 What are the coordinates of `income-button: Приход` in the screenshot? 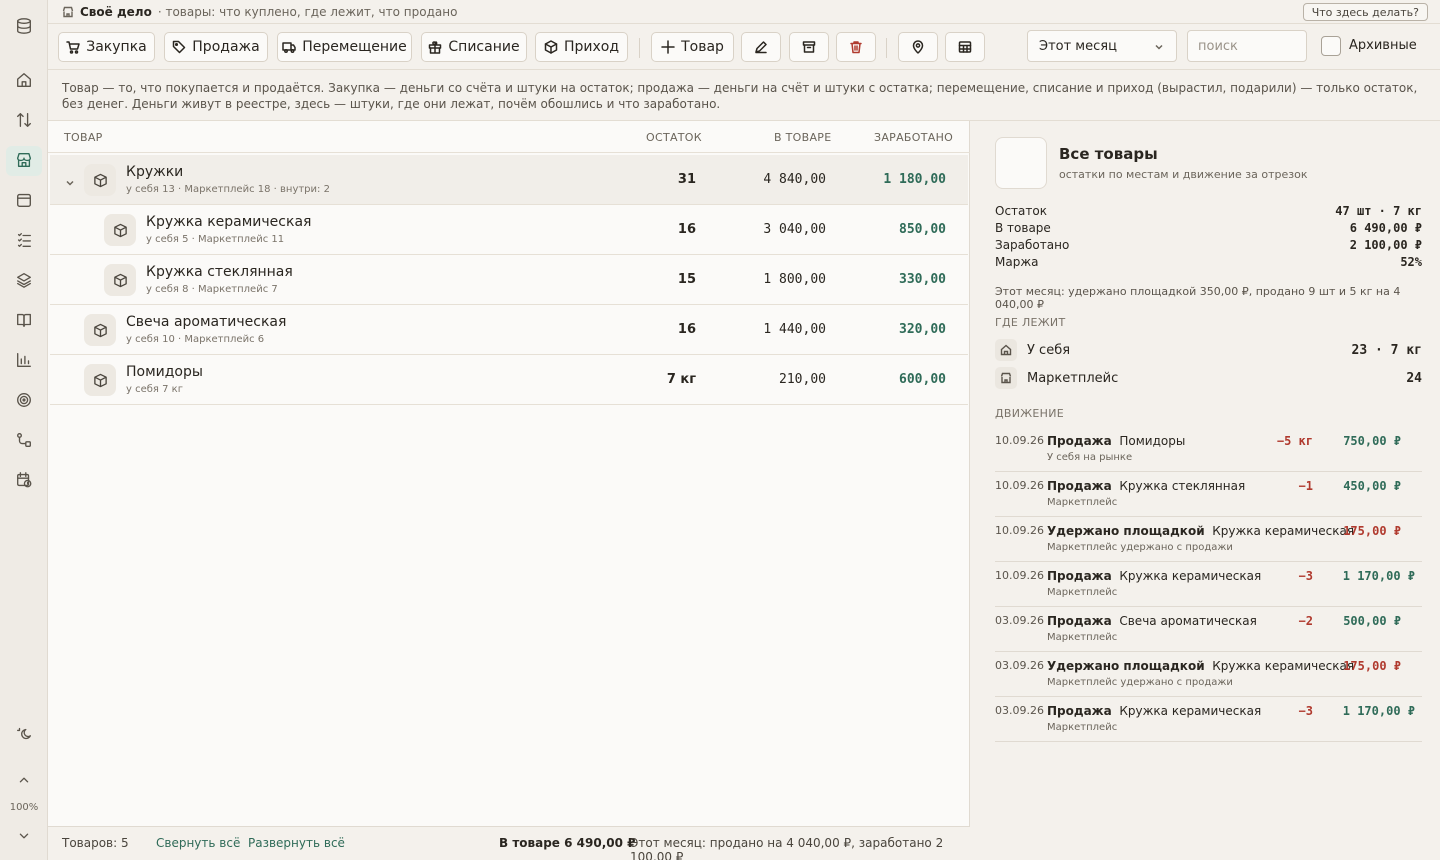 It's located at (581, 47).